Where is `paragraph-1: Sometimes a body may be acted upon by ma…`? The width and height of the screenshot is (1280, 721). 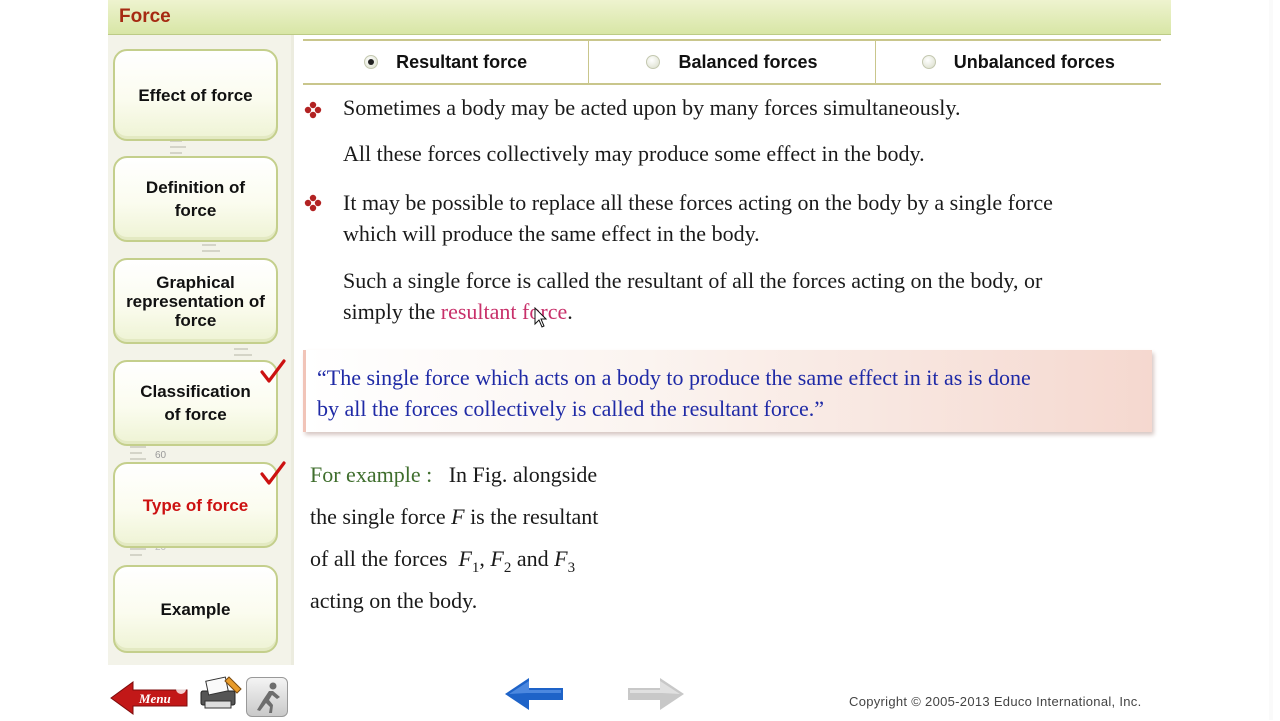
paragraph-1: Sometimes a body may be acted upon by ma… is located at coordinates (652, 107).